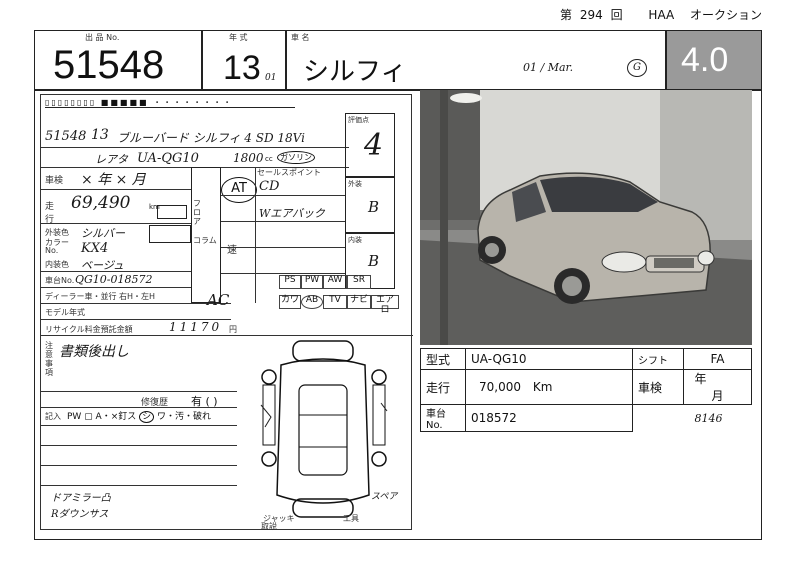 This screenshot has height=566, width=800. I want to click on int-grade-label: 内装, so click(355, 240).